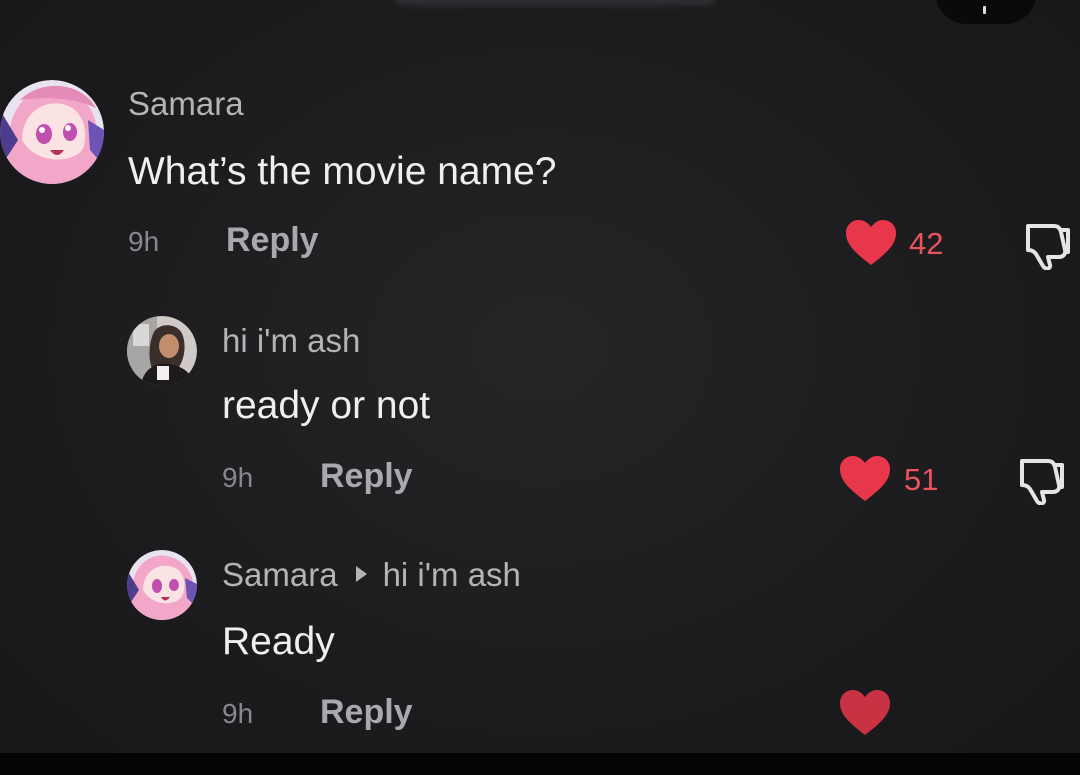 The height and width of the screenshot is (775, 1080). Describe the element at coordinates (366, 712) in the screenshot. I see `reply-button: Reply` at that location.